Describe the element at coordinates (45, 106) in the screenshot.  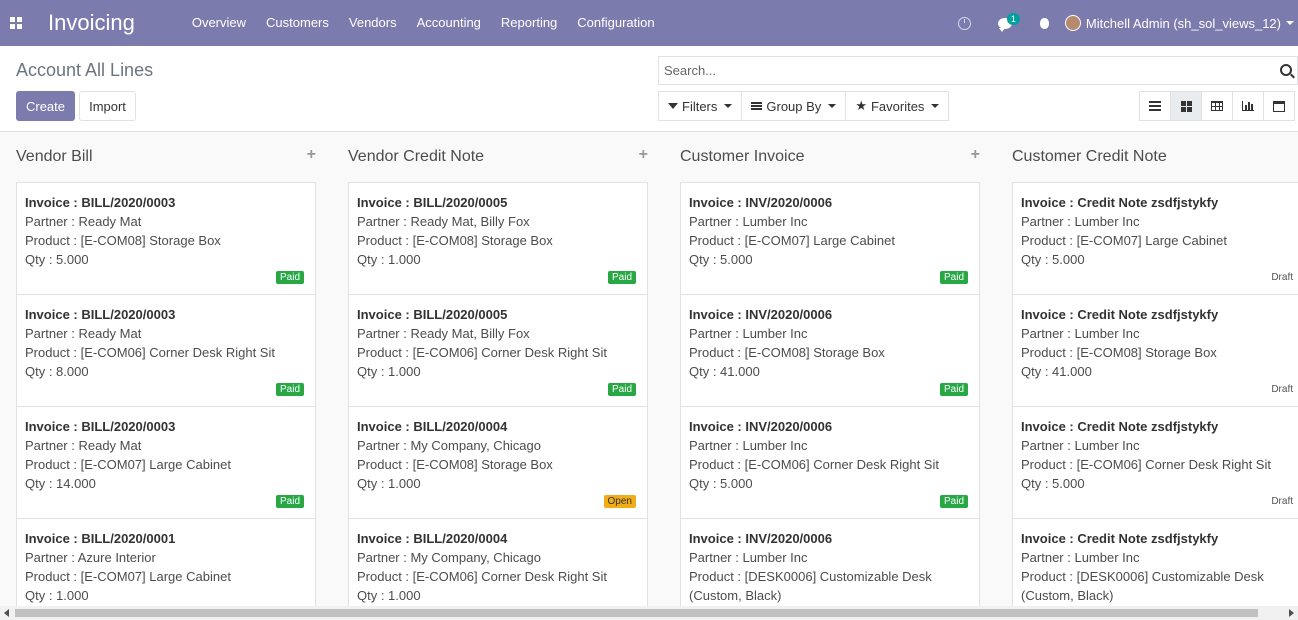
I see `create-button: Create` at that location.